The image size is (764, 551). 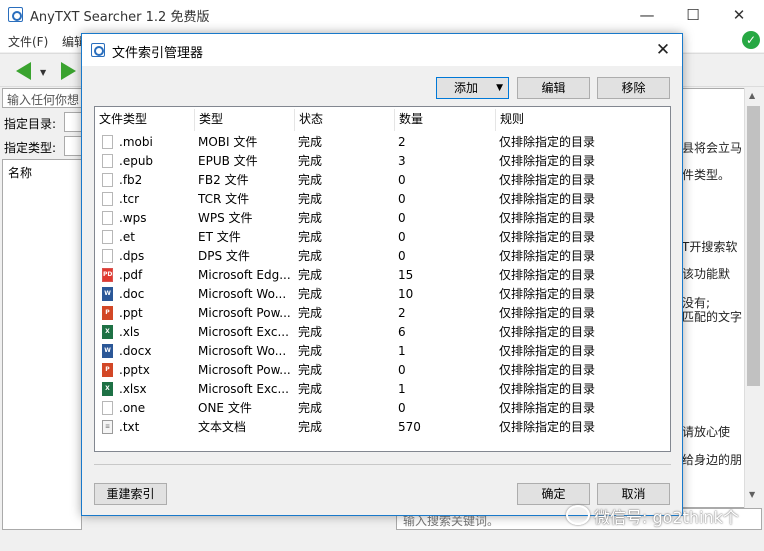 I want to click on ok-button: 确定, so click(x=553, y=494).